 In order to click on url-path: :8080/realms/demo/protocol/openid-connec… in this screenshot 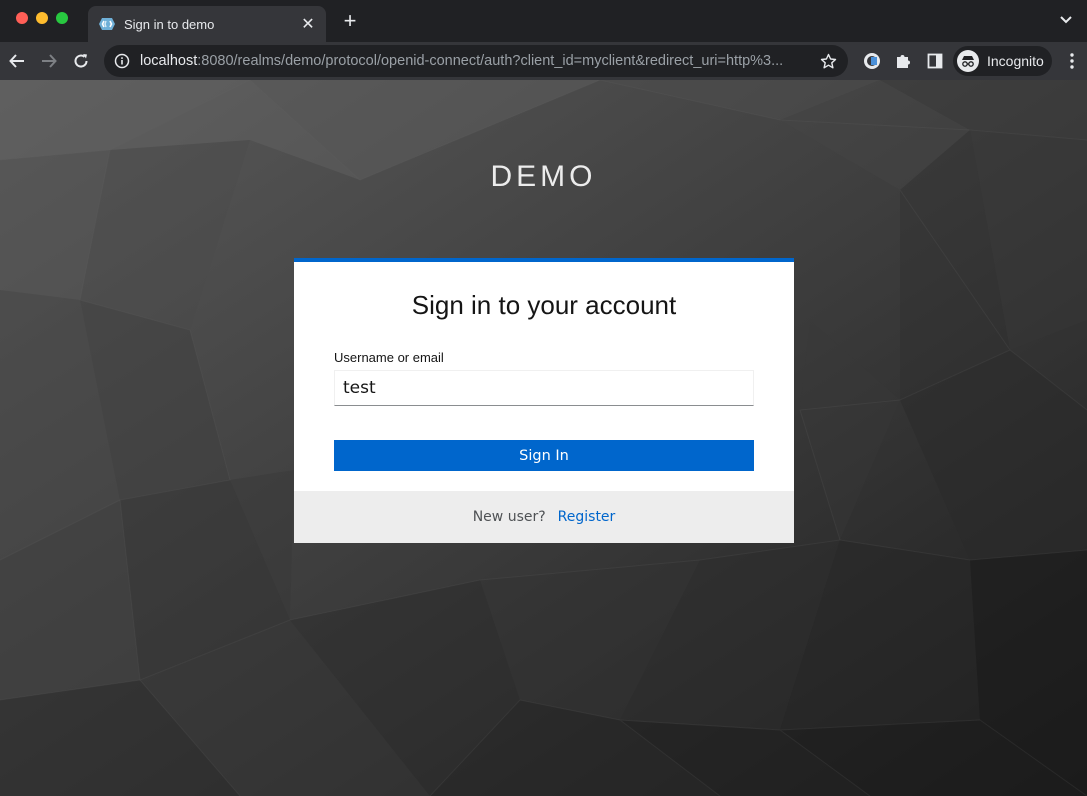, I will do `click(490, 61)`.